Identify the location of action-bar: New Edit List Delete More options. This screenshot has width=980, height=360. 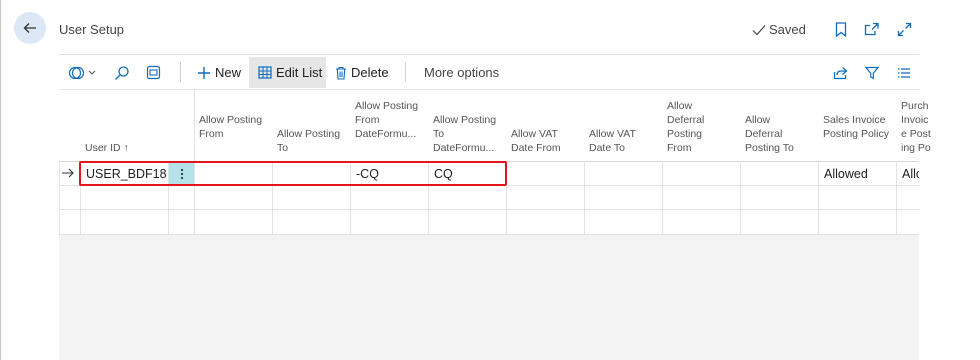
(489, 72).